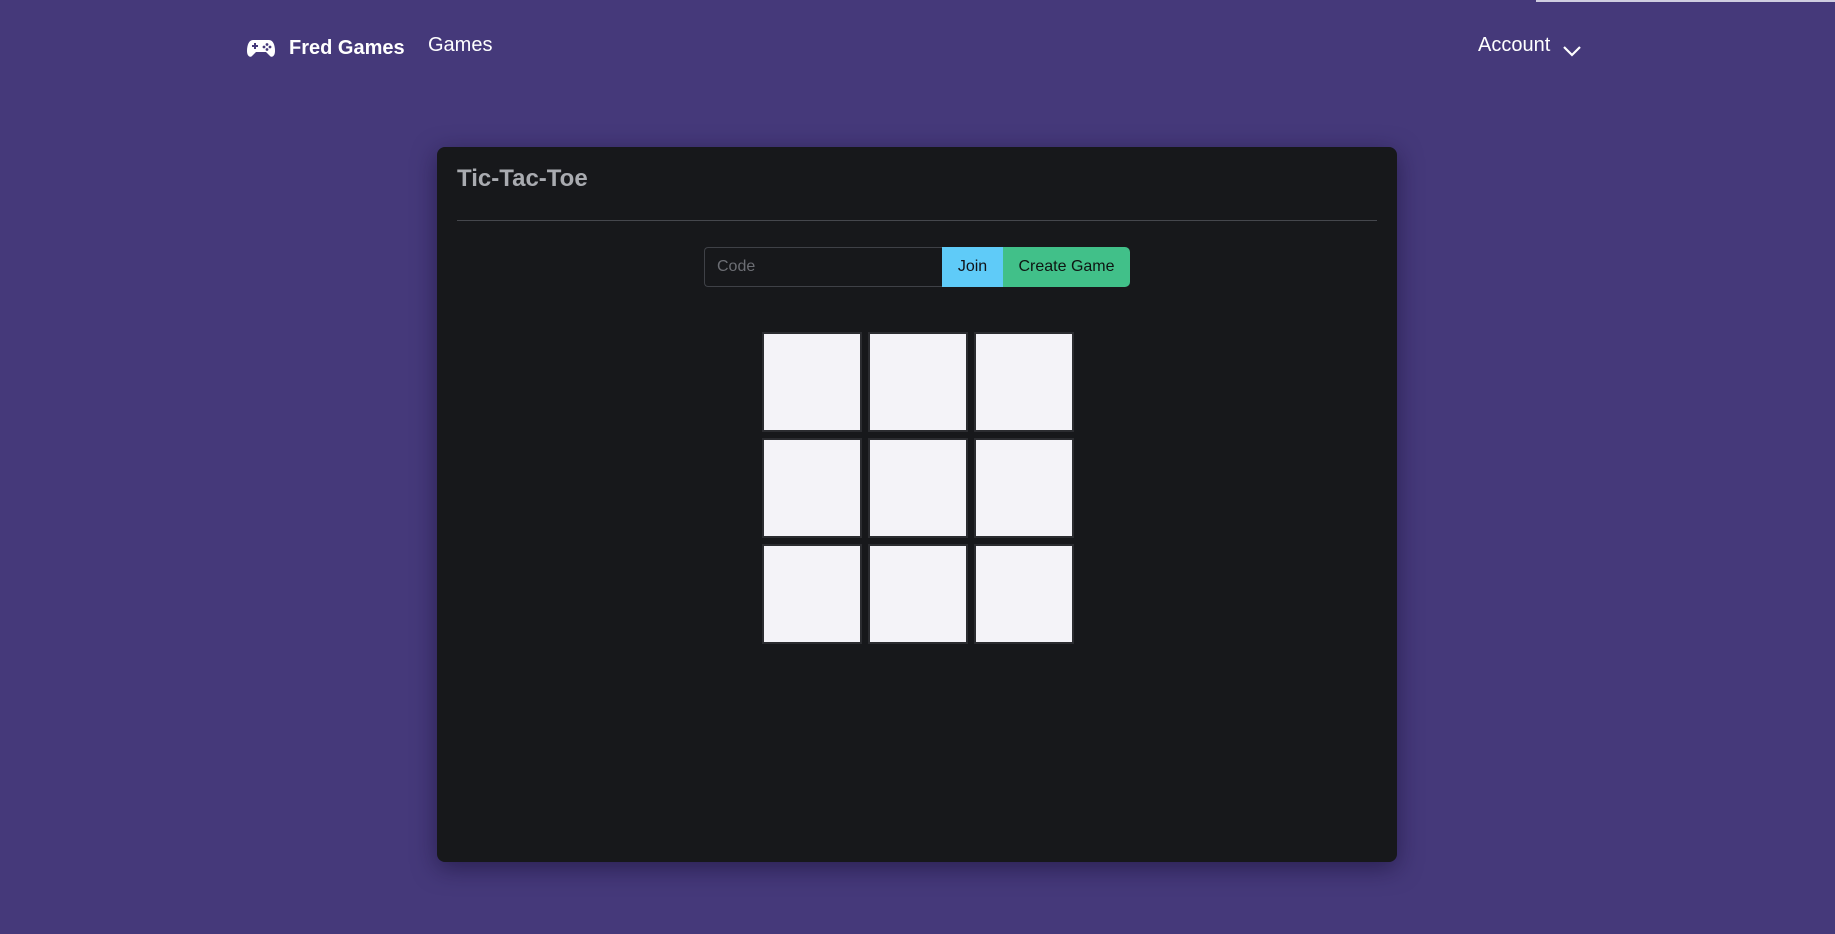 Image resolution: width=1835 pixels, height=934 pixels. I want to click on brand-label: Fred Games, so click(347, 47).